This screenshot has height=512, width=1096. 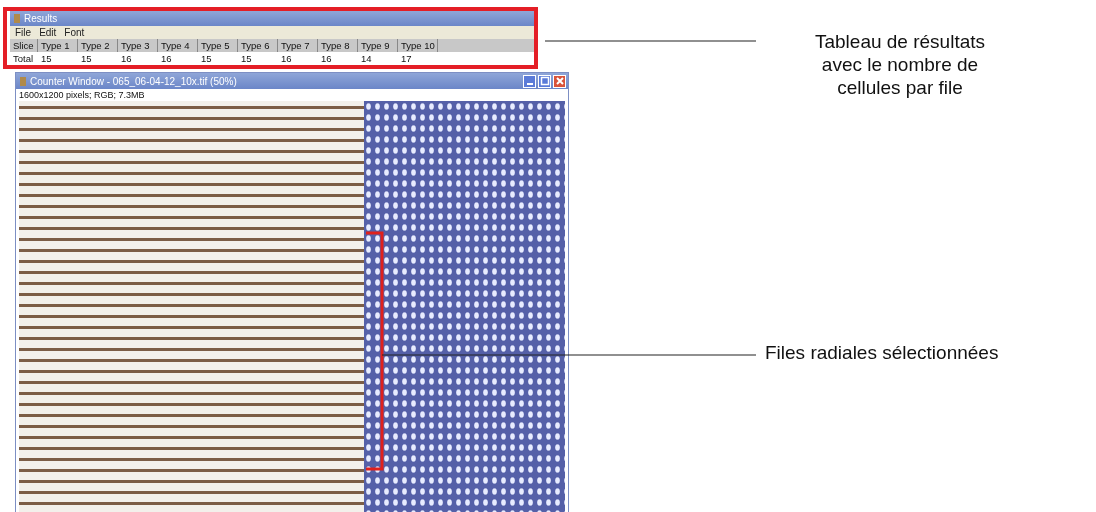 I want to click on column-header: Type 9, so click(x=378, y=45).